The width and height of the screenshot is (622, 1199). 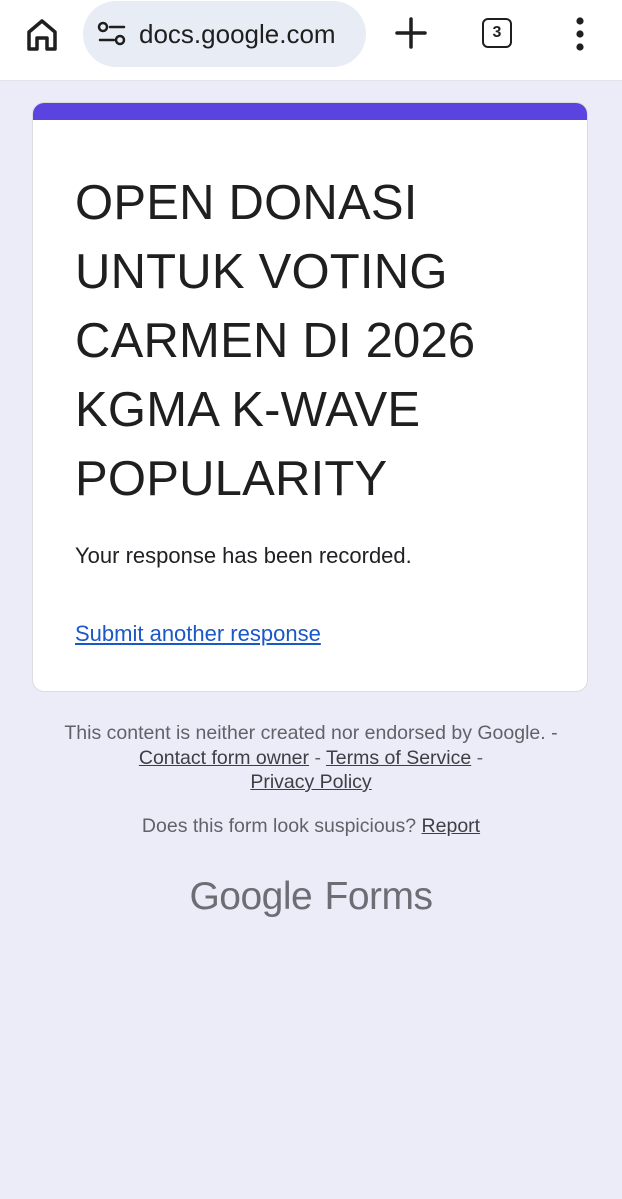 What do you see at coordinates (411, 33) in the screenshot?
I see `plus-icon` at bounding box center [411, 33].